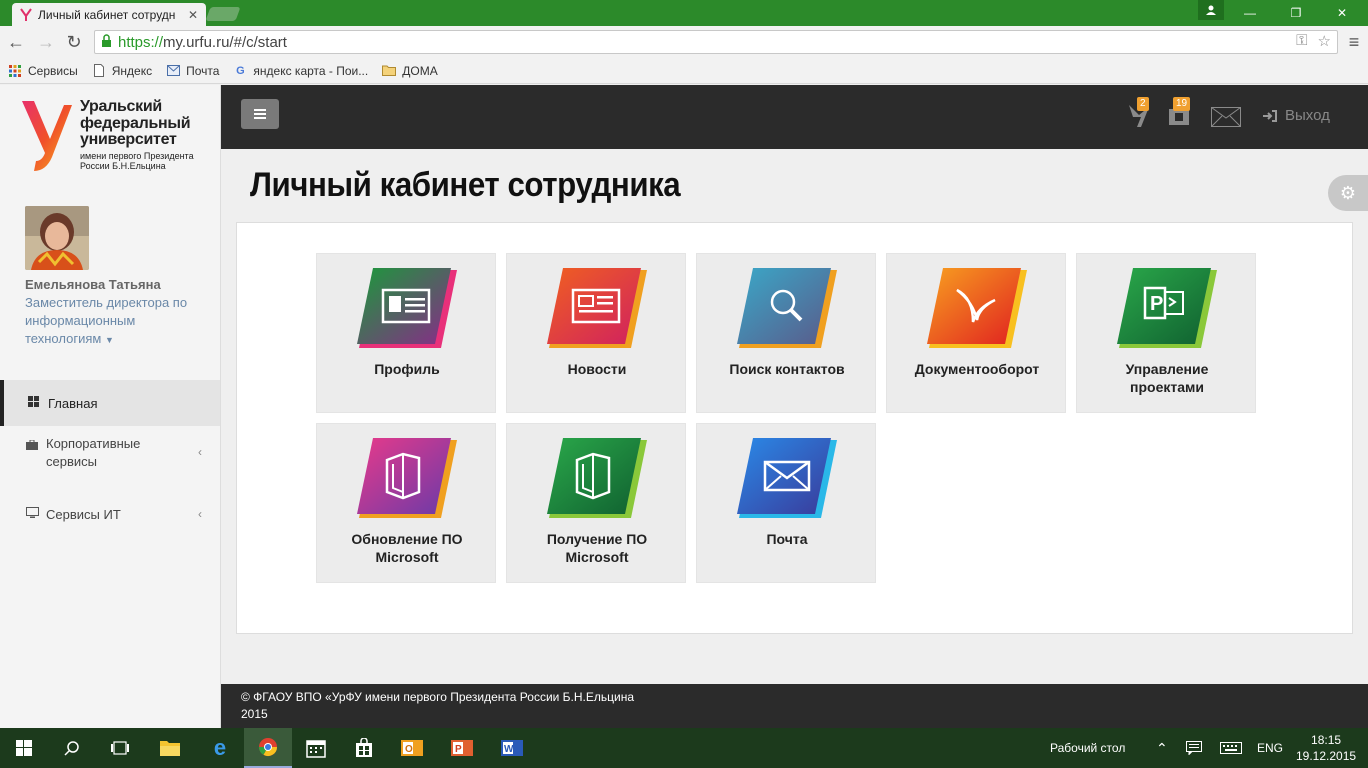  Describe the element at coordinates (1250, 13) in the screenshot. I see `minimize-icon: —` at that location.